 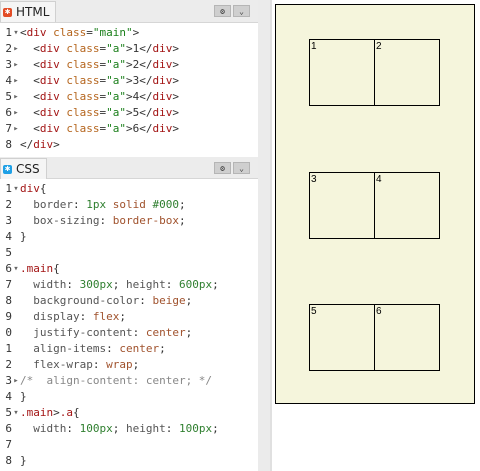 I want to click on code-line: 6 ▸ <div class="a">5</div>, so click(x=129, y=113).